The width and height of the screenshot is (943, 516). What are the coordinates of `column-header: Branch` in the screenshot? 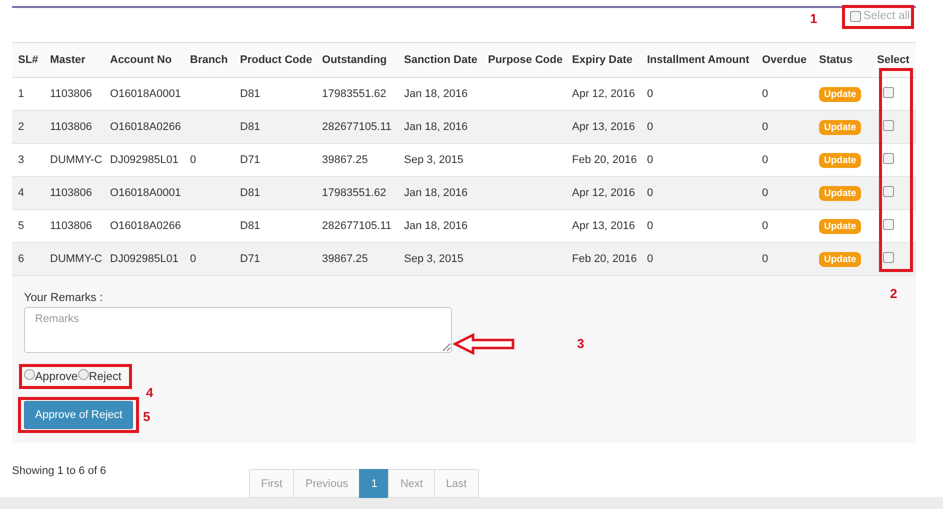 It's located at (209, 60).